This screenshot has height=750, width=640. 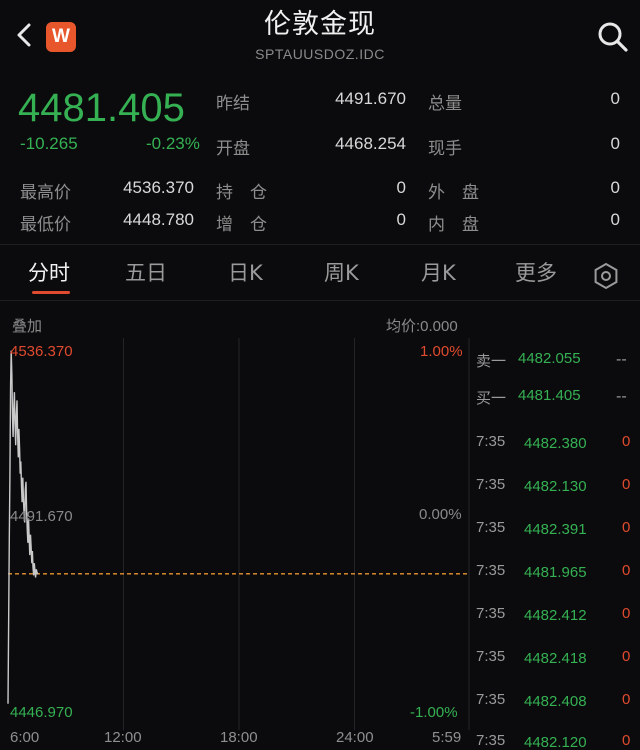 What do you see at coordinates (606, 276) in the screenshot?
I see `gear-icon` at bounding box center [606, 276].